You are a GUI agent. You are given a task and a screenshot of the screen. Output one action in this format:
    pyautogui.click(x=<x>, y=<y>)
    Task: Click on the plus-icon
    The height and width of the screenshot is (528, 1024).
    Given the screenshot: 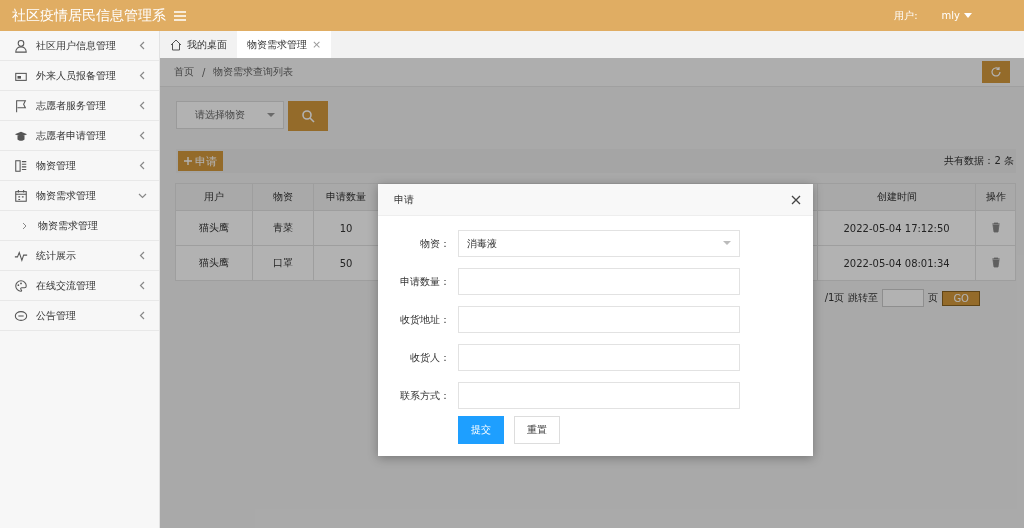 What is the action you would take?
    pyautogui.click(x=188, y=161)
    